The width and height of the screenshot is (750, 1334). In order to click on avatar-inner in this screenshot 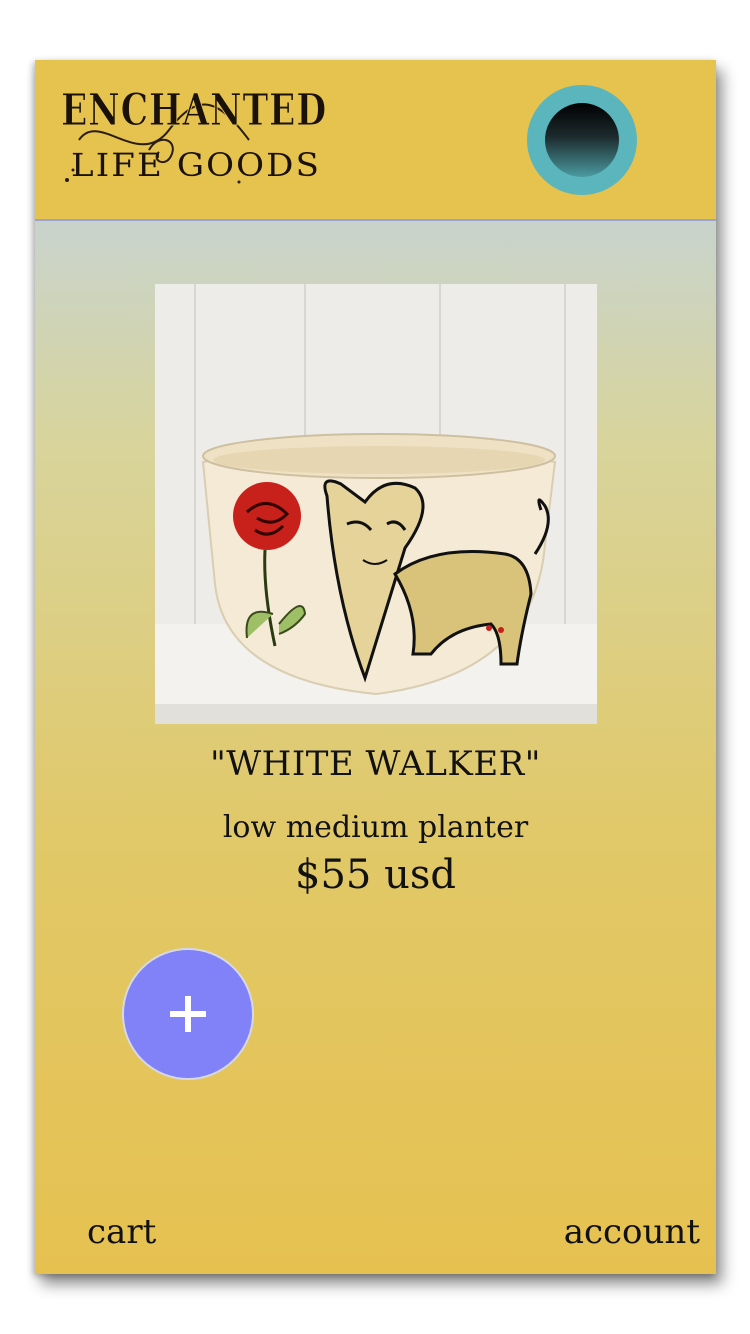, I will do `click(582, 140)`.